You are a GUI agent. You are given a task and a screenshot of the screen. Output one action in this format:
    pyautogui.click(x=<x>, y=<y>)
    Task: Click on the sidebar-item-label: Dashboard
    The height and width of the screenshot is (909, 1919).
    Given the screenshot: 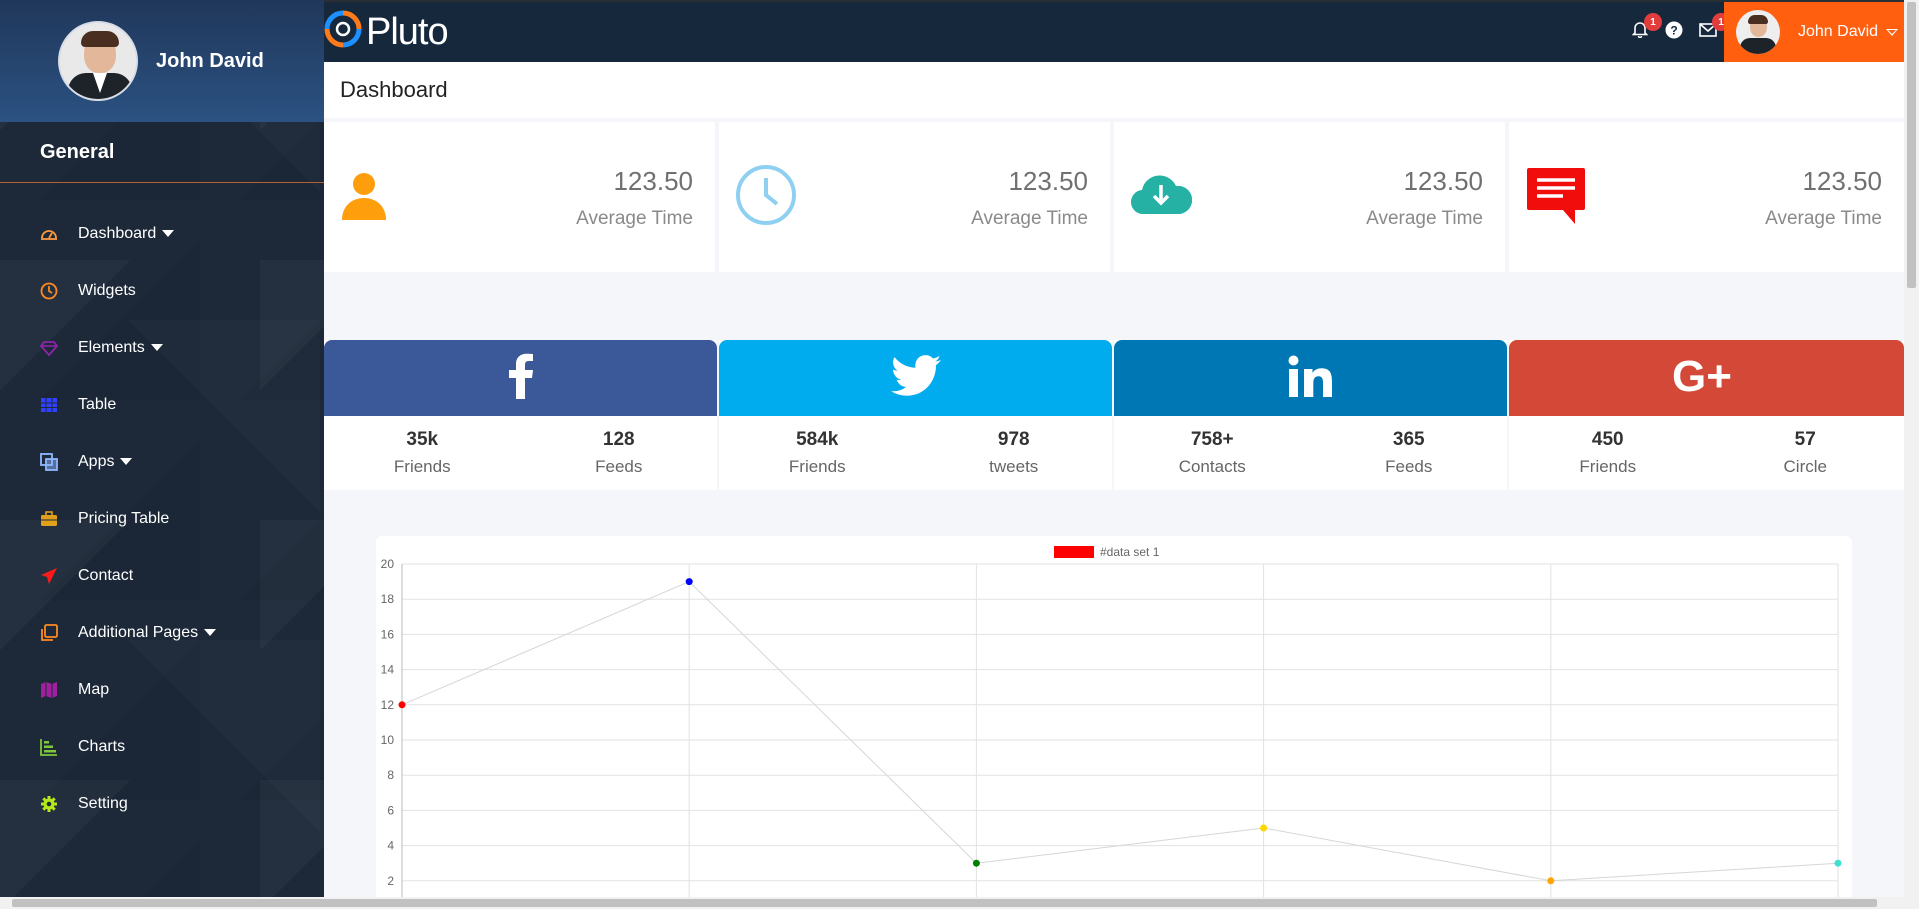 What is the action you would take?
    pyautogui.click(x=117, y=233)
    